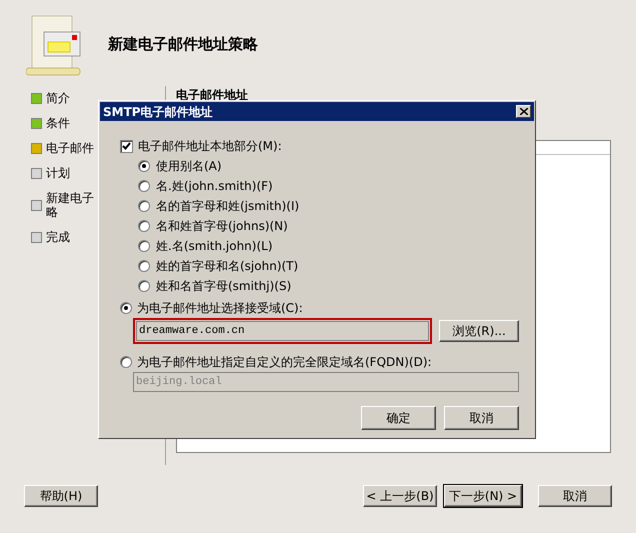 This screenshot has width=636, height=533. I want to click on wizard-title: 新建电子邮件地址策略, so click(183, 44).